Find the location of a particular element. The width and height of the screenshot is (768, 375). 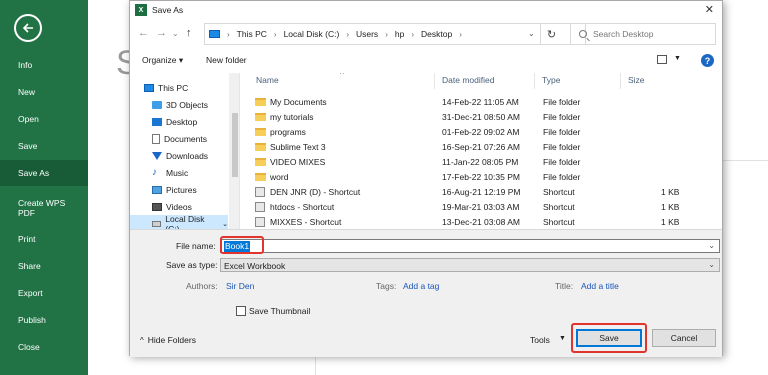

file-row: word 17-Feb-22 10:35 PM File folder is located at coordinates (482, 177).